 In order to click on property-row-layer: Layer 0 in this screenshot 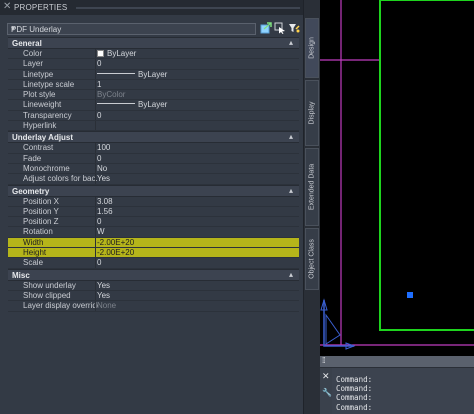, I will do `click(153, 64)`.